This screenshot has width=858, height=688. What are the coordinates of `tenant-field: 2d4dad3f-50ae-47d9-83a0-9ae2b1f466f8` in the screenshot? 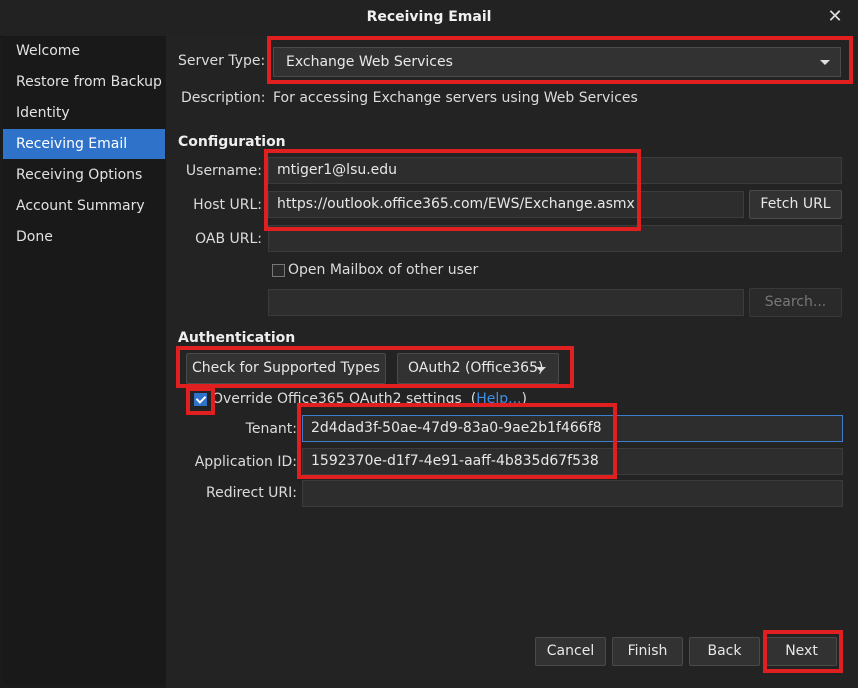 It's located at (572, 428).